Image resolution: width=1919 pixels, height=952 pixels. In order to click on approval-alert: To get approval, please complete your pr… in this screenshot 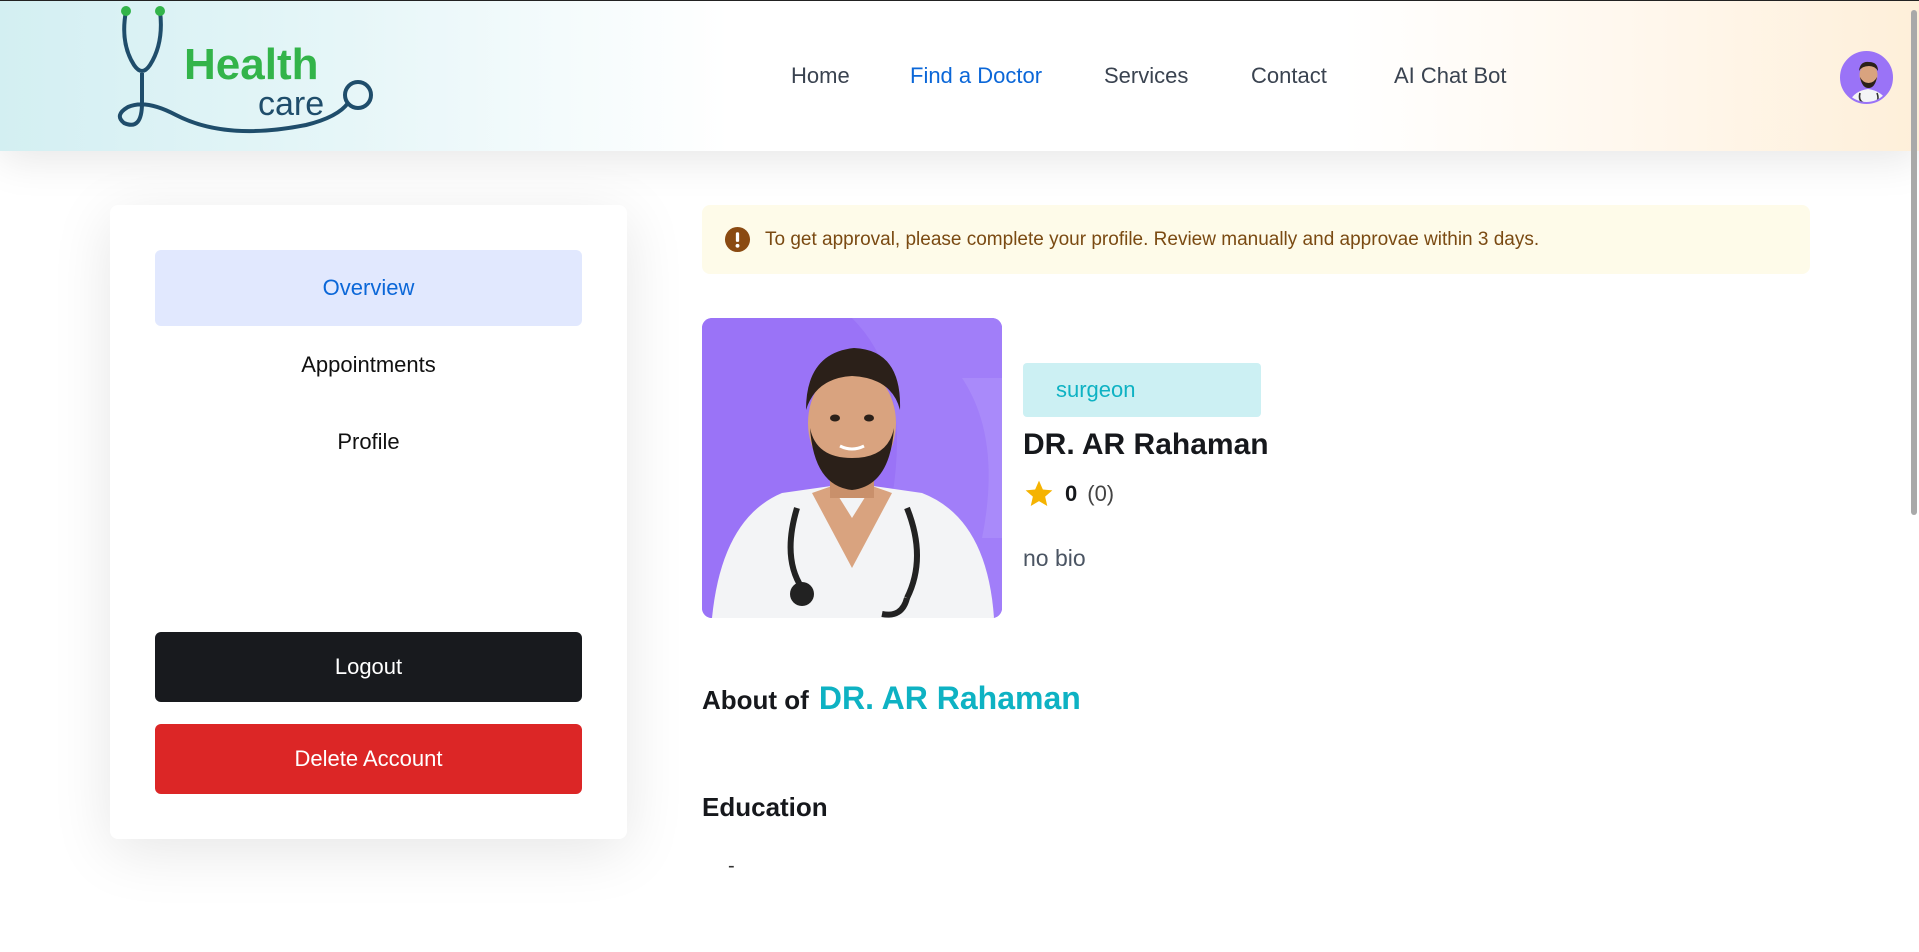, I will do `click(1256, 239)`.